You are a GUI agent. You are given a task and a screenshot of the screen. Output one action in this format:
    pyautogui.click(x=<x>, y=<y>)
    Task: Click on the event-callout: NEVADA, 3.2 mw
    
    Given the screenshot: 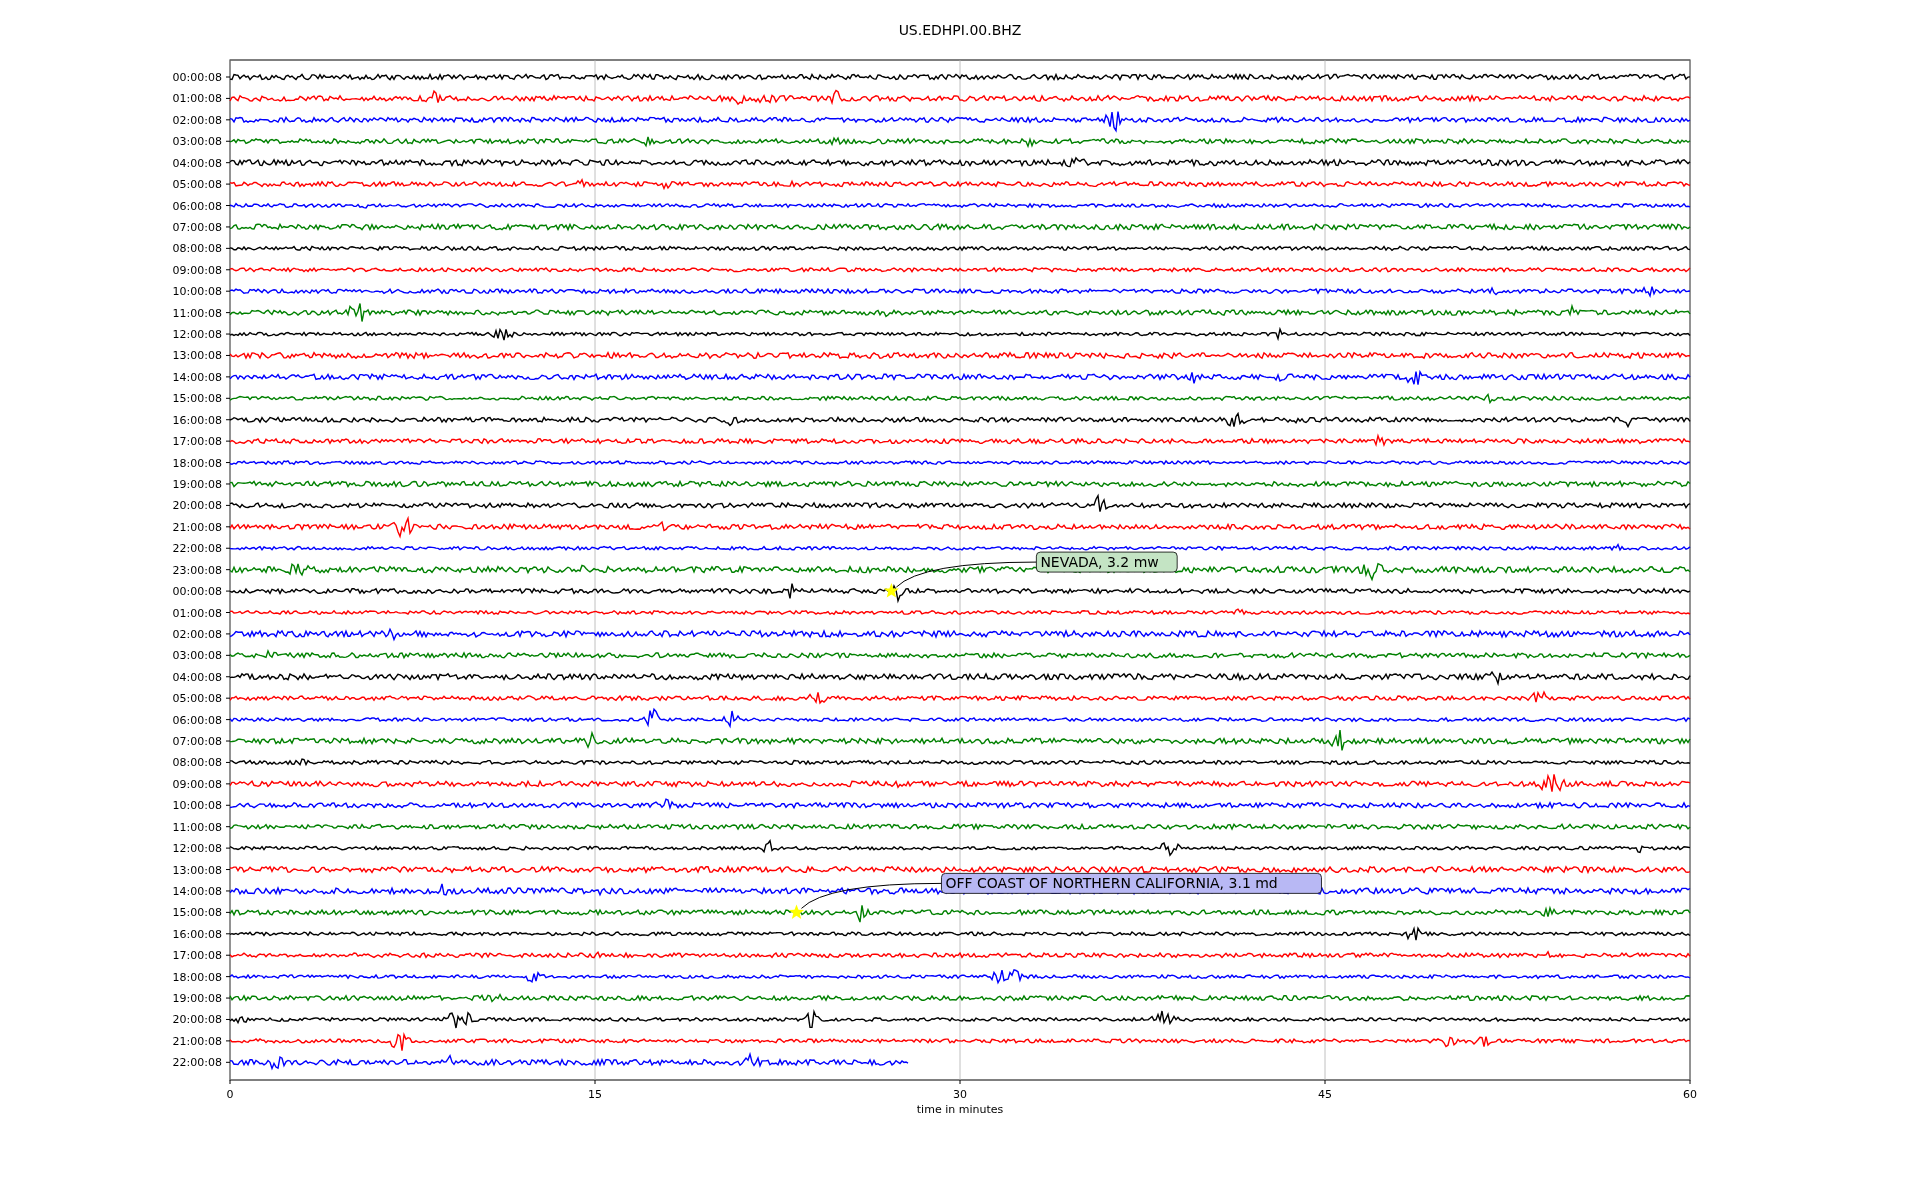 What is the action you would take?
    pyautogui.click(x=1107, y=562)
    